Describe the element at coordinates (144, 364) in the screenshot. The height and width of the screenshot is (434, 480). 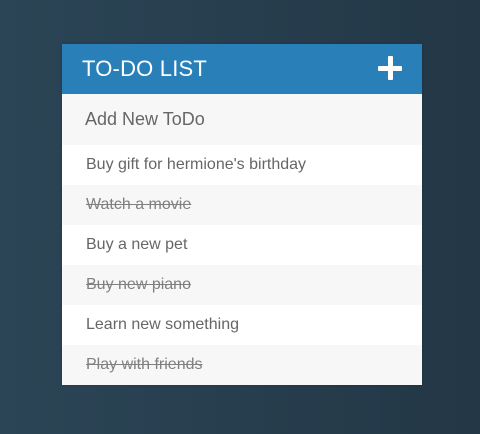
I see `todo-item-text: Play with friends` at that location.